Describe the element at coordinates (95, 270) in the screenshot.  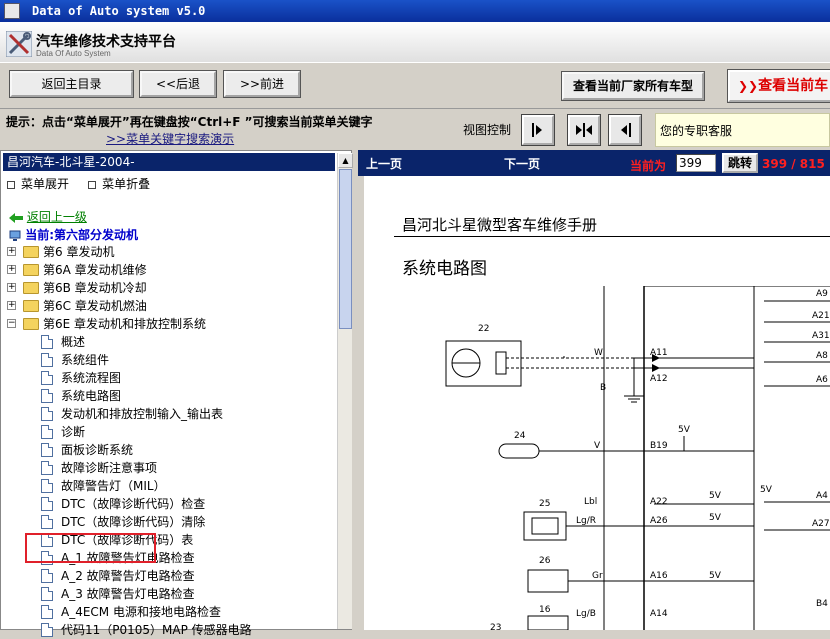
I see `tree-item-label: 第6A 章发动机维修` at that location.